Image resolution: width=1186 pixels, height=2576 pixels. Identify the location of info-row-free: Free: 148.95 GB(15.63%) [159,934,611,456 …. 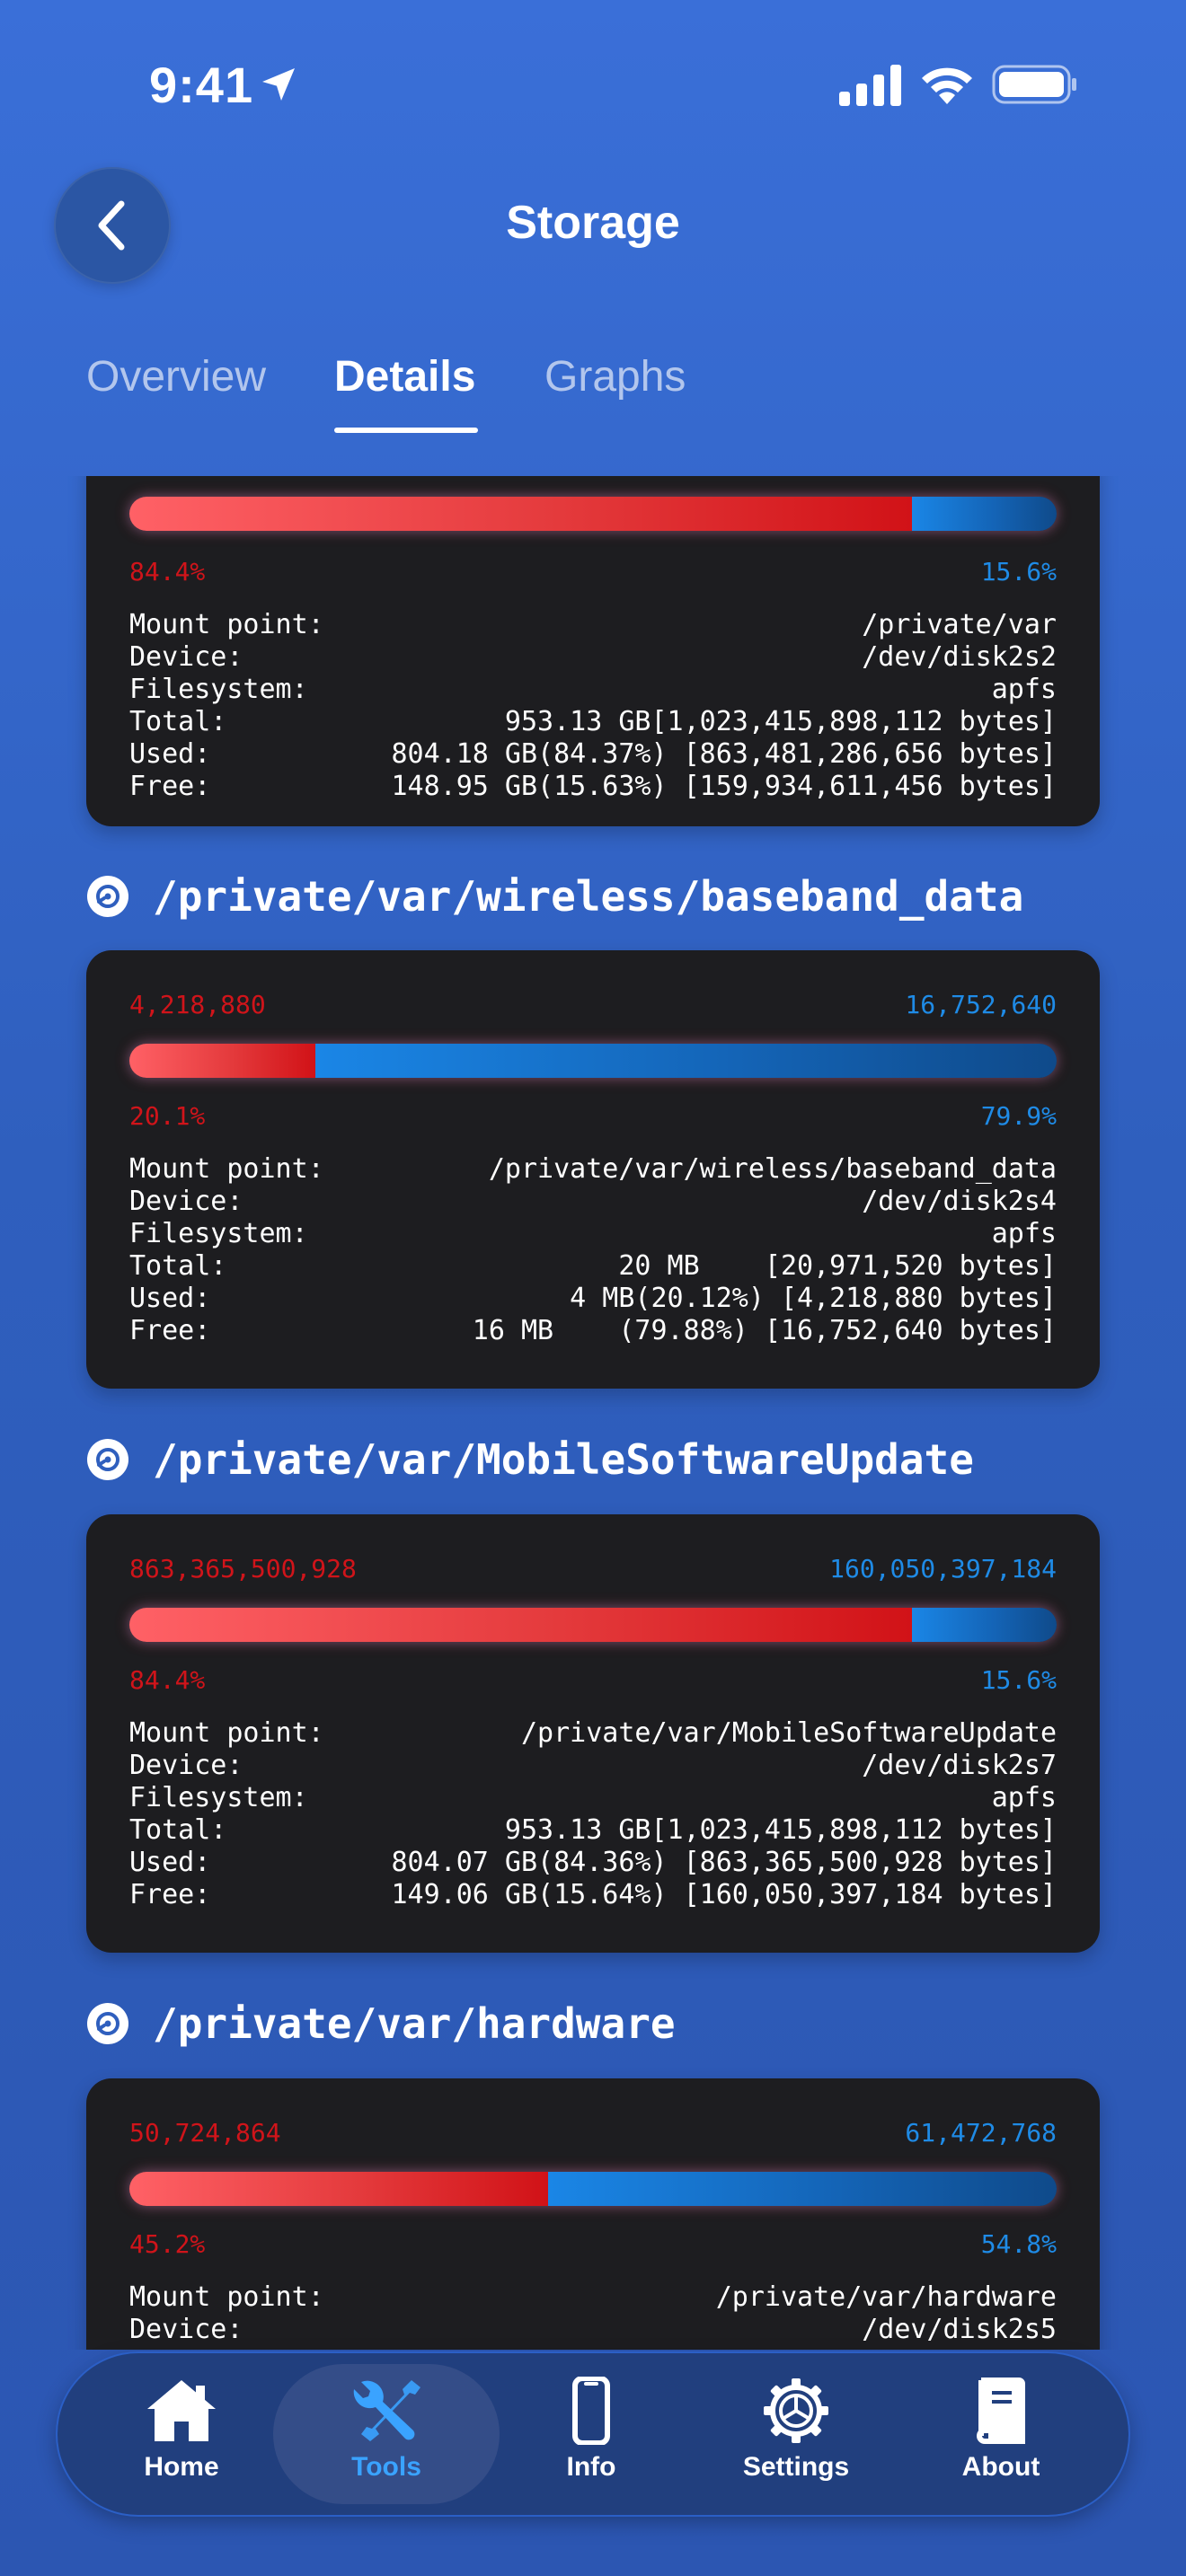
(593, 787).